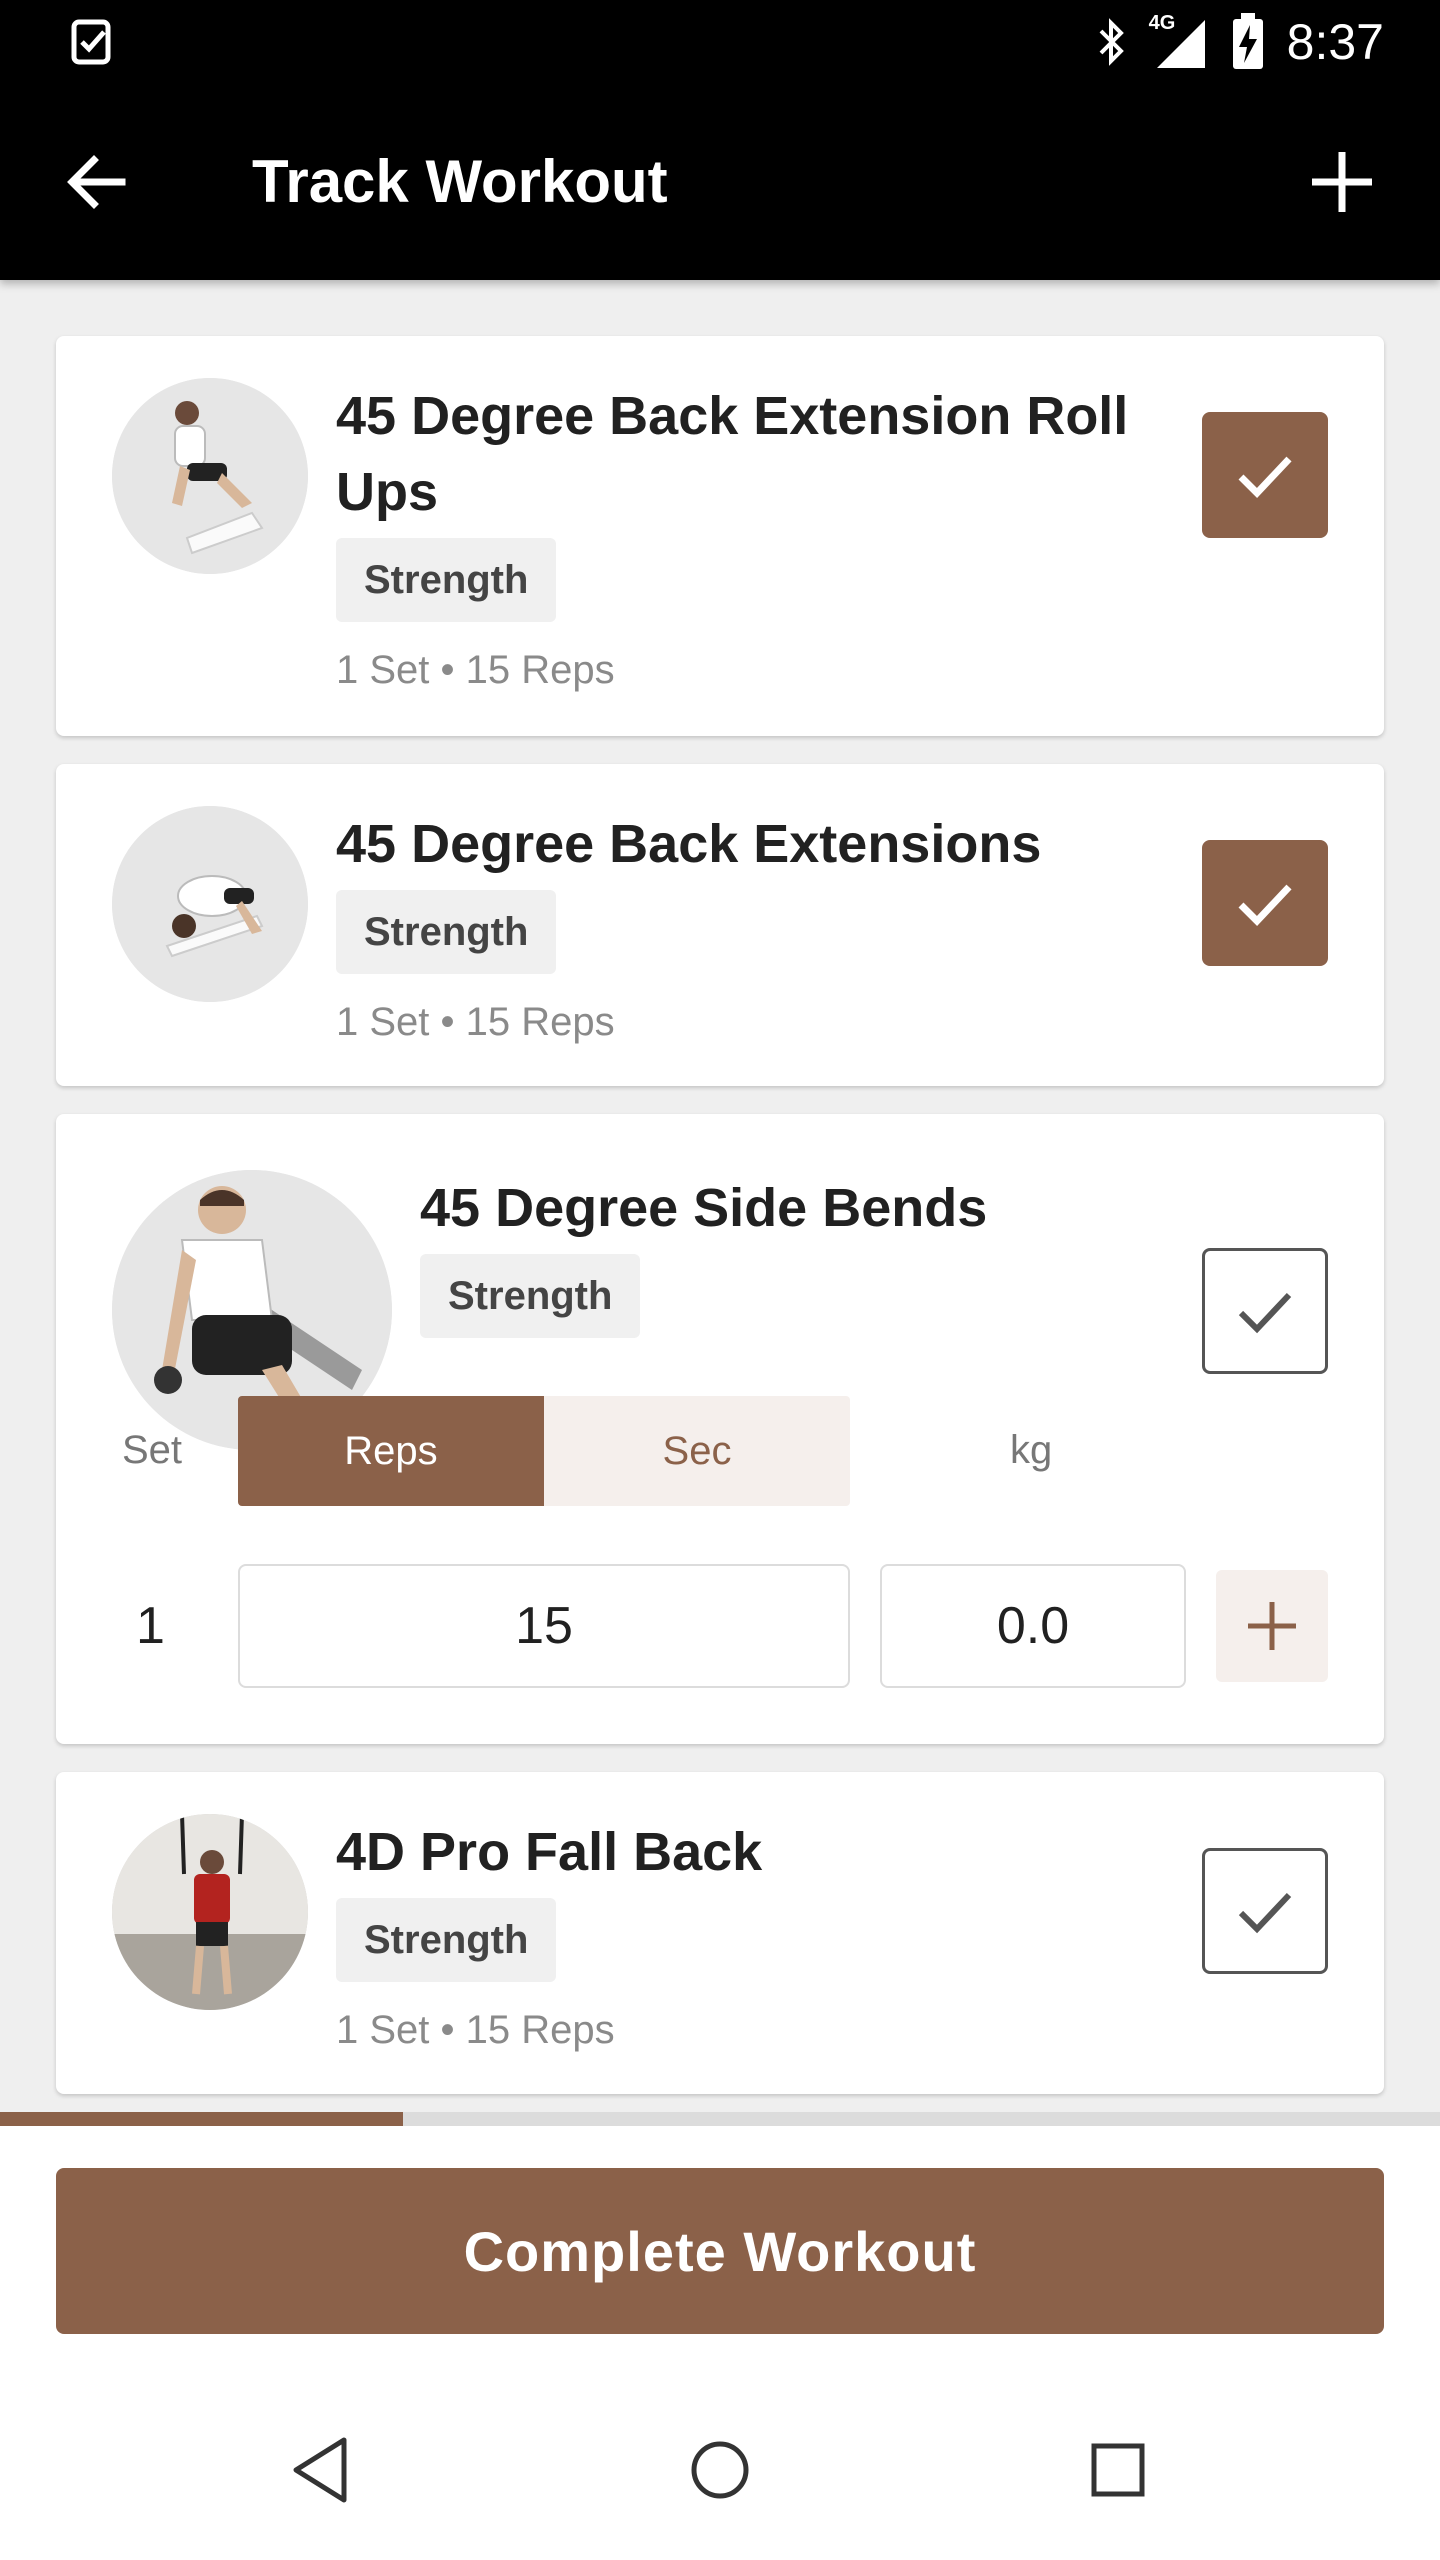 The height and width of the screenshot is (2560, 1440). What do you see at coordinates (720, 182) in the screenshot?
I see `app-bar: Track Workout` at bounding box center [720, 182].